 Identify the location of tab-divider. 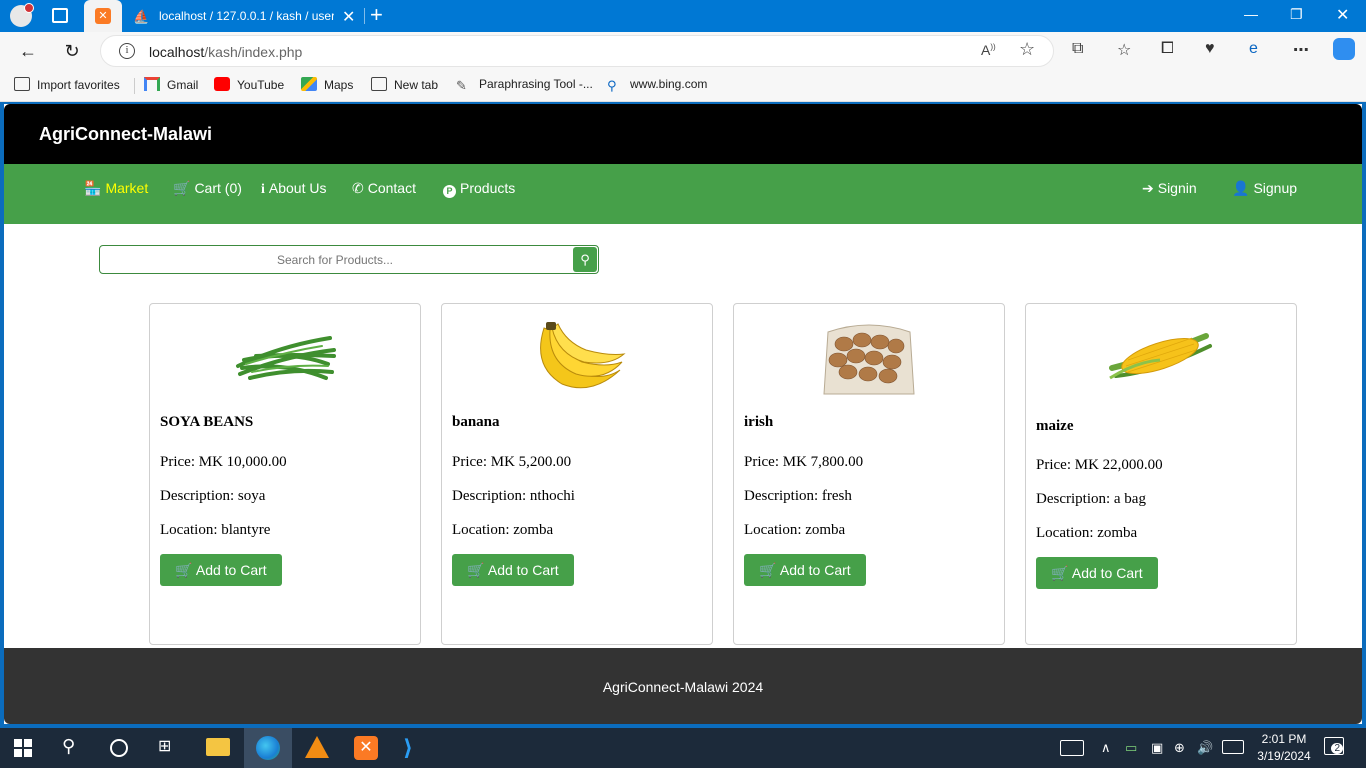
(364, 16).